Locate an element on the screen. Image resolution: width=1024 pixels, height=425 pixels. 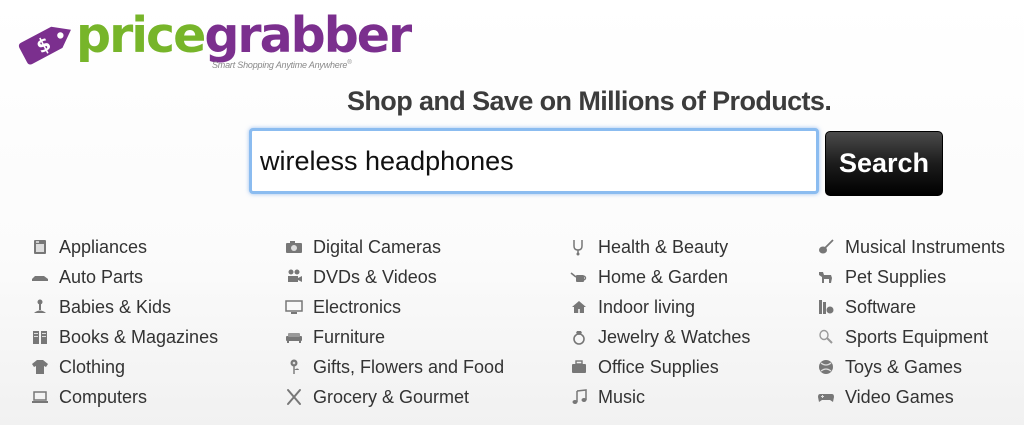
category-label: Pet Supplies is located at coordinates (896, 277).